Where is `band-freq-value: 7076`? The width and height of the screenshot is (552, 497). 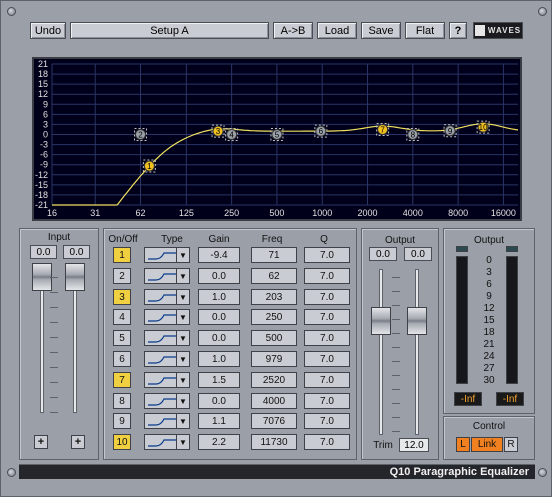 band-freq-value: 7076 is located at coordinates (274, 421).